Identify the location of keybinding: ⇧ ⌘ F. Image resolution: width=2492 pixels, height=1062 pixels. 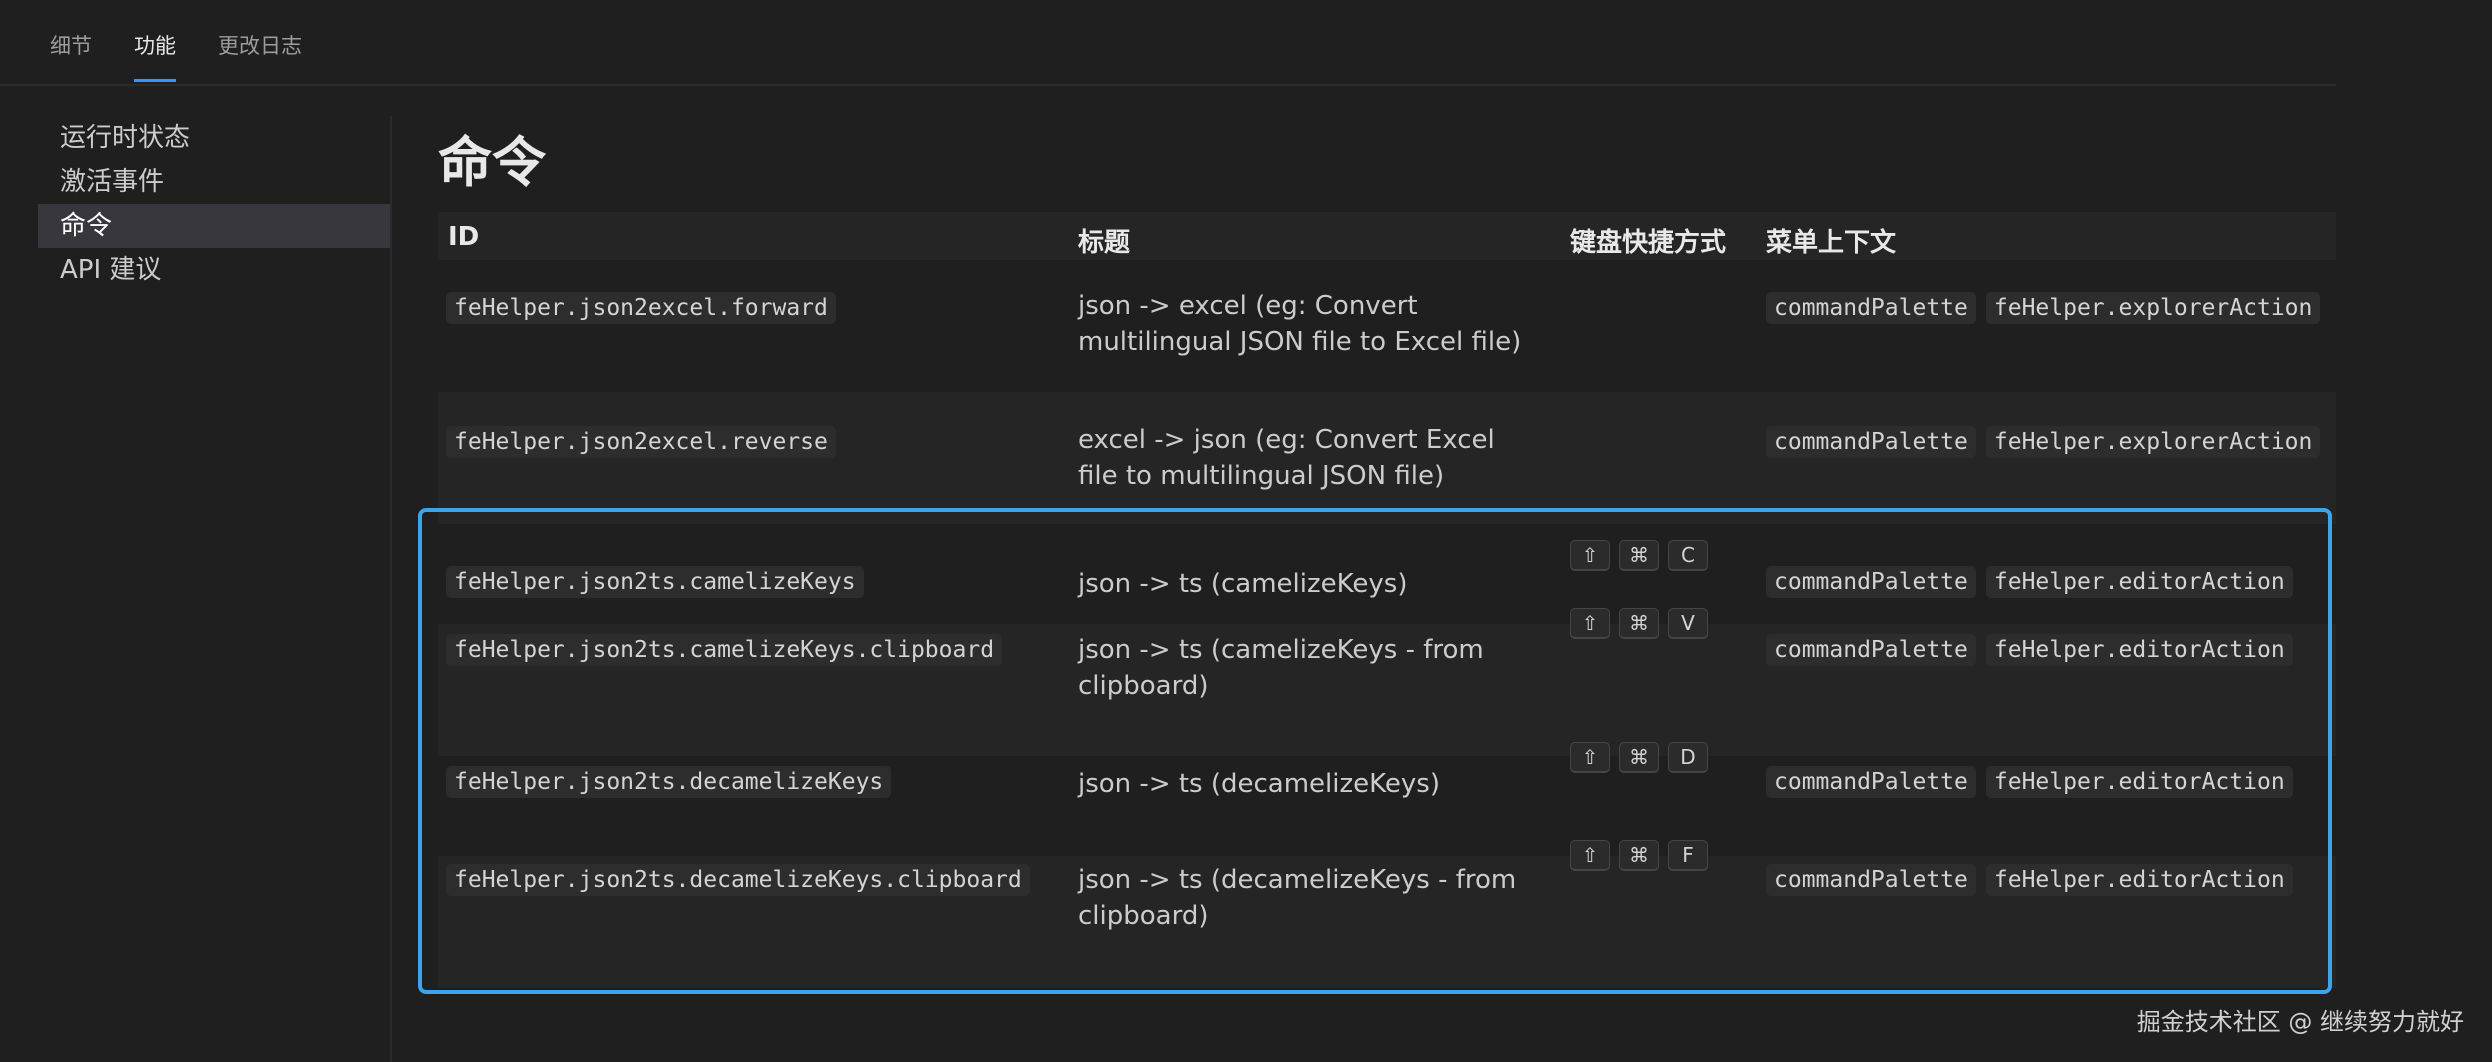
(1639, 855).